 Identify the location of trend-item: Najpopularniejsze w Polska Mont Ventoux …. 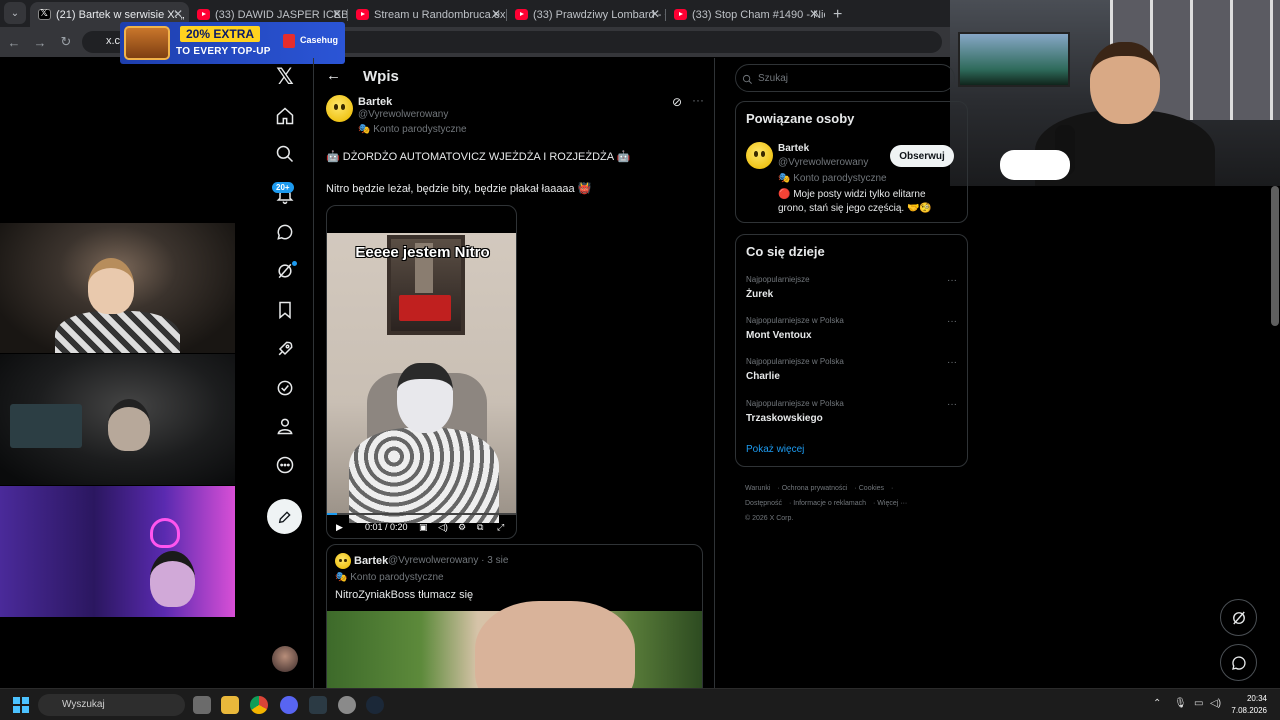
(853, 334).